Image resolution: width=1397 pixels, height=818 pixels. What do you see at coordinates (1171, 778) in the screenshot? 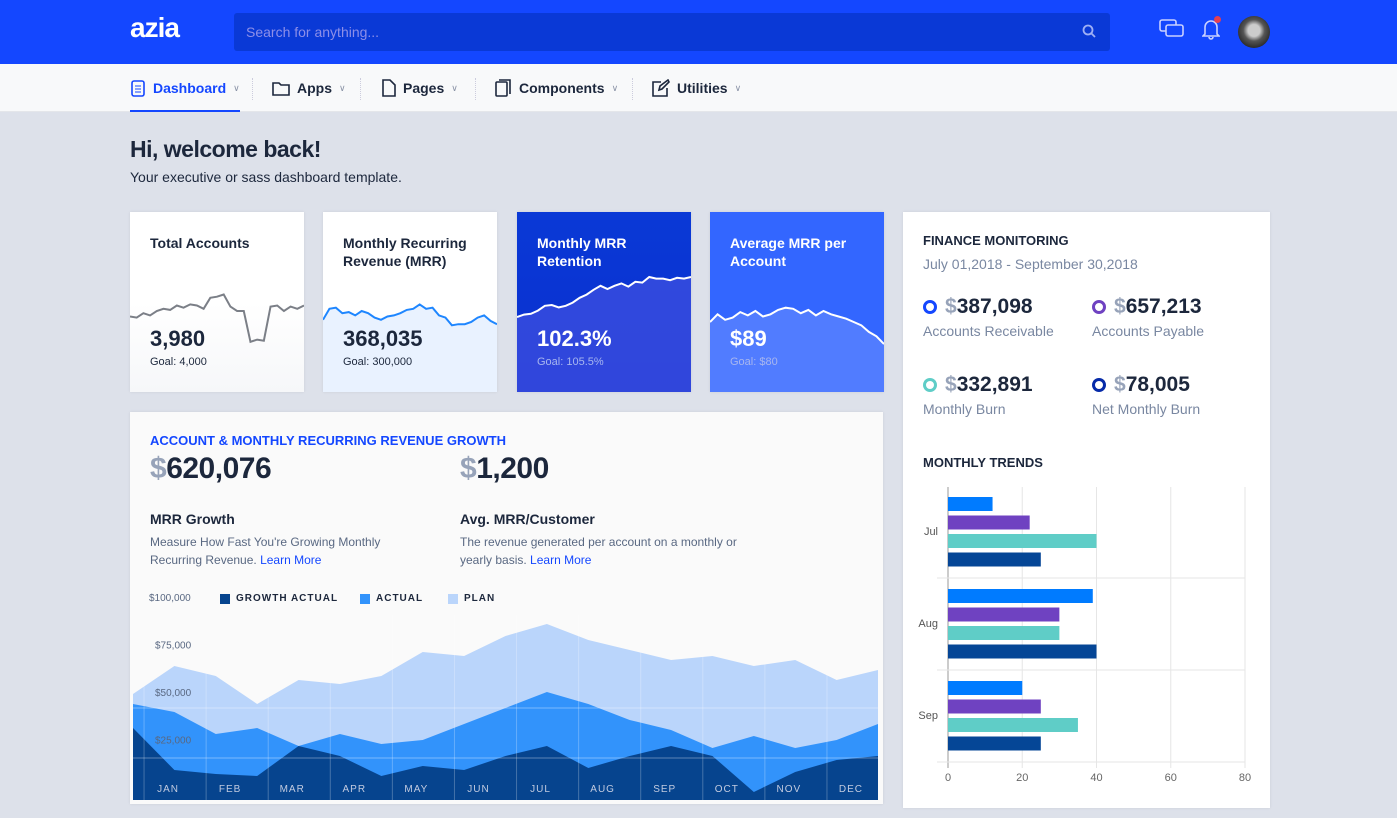
I see `x-tick-label: 60` at bounding box center [1171, 778].